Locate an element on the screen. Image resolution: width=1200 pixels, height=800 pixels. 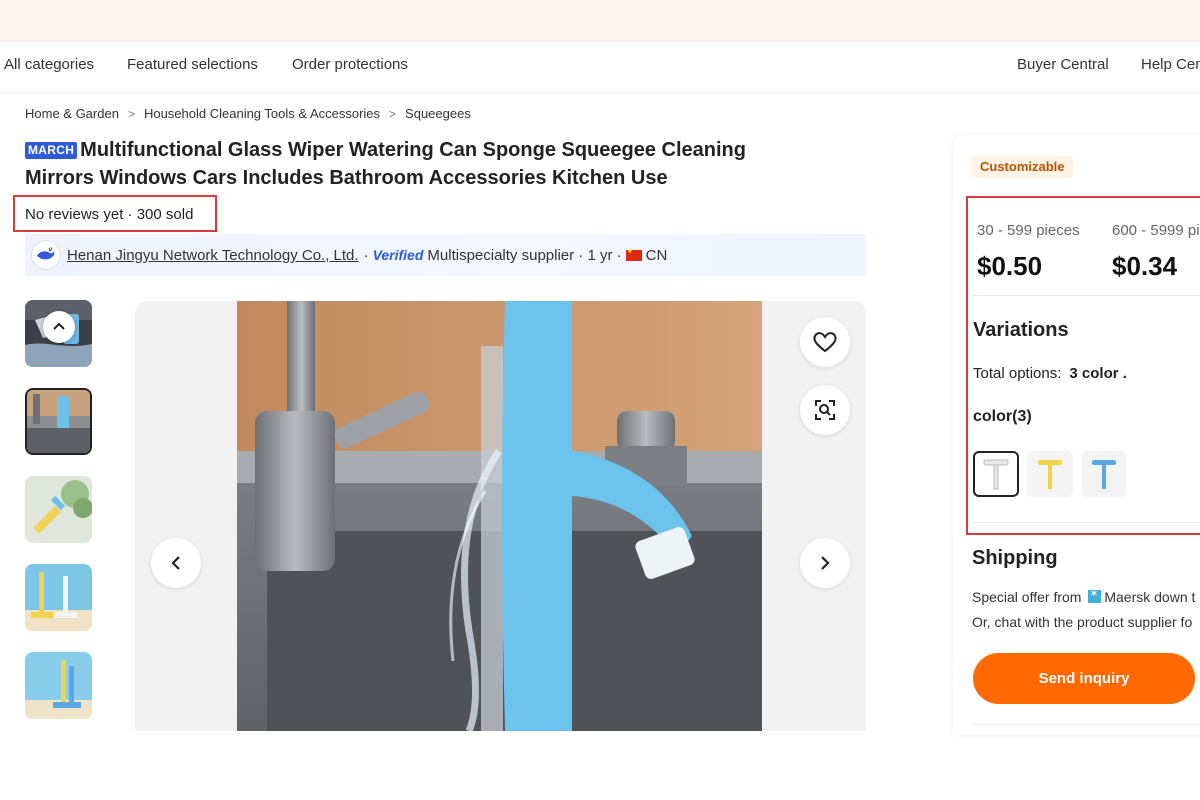
color-swatch-yellow is located at coordinates (1050, 474).